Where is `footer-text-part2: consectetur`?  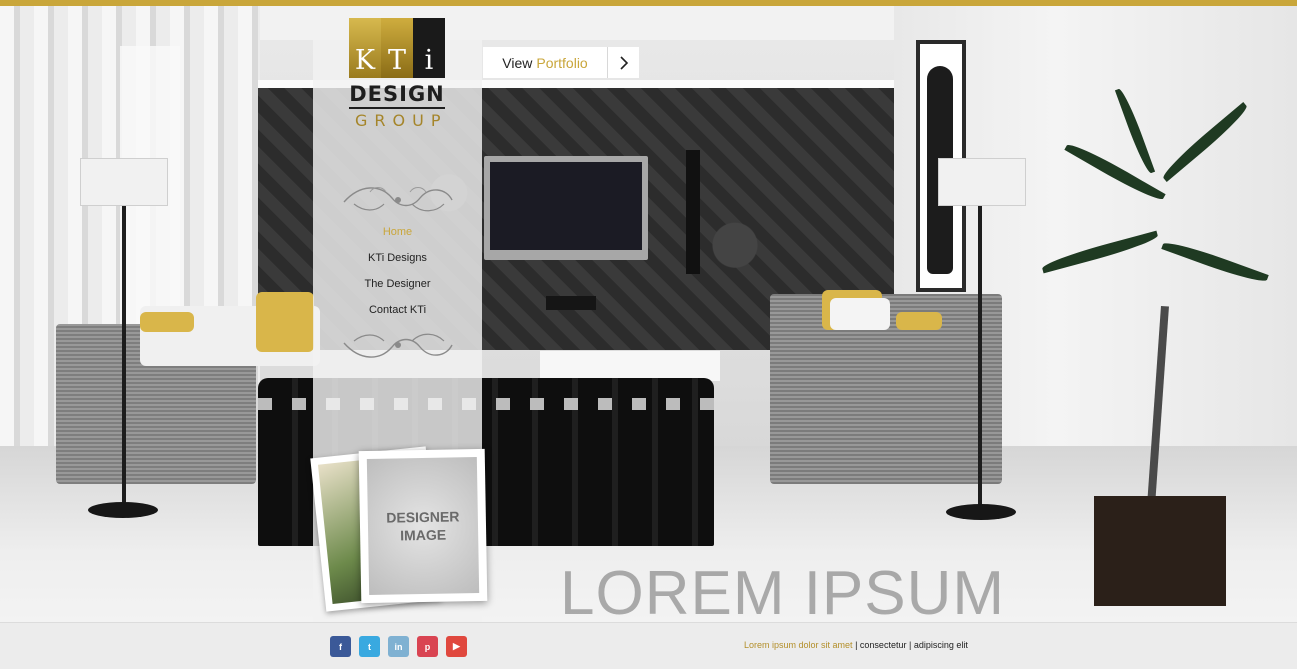
footer-text-part2: consectetur is located at coordinates (883, 645).